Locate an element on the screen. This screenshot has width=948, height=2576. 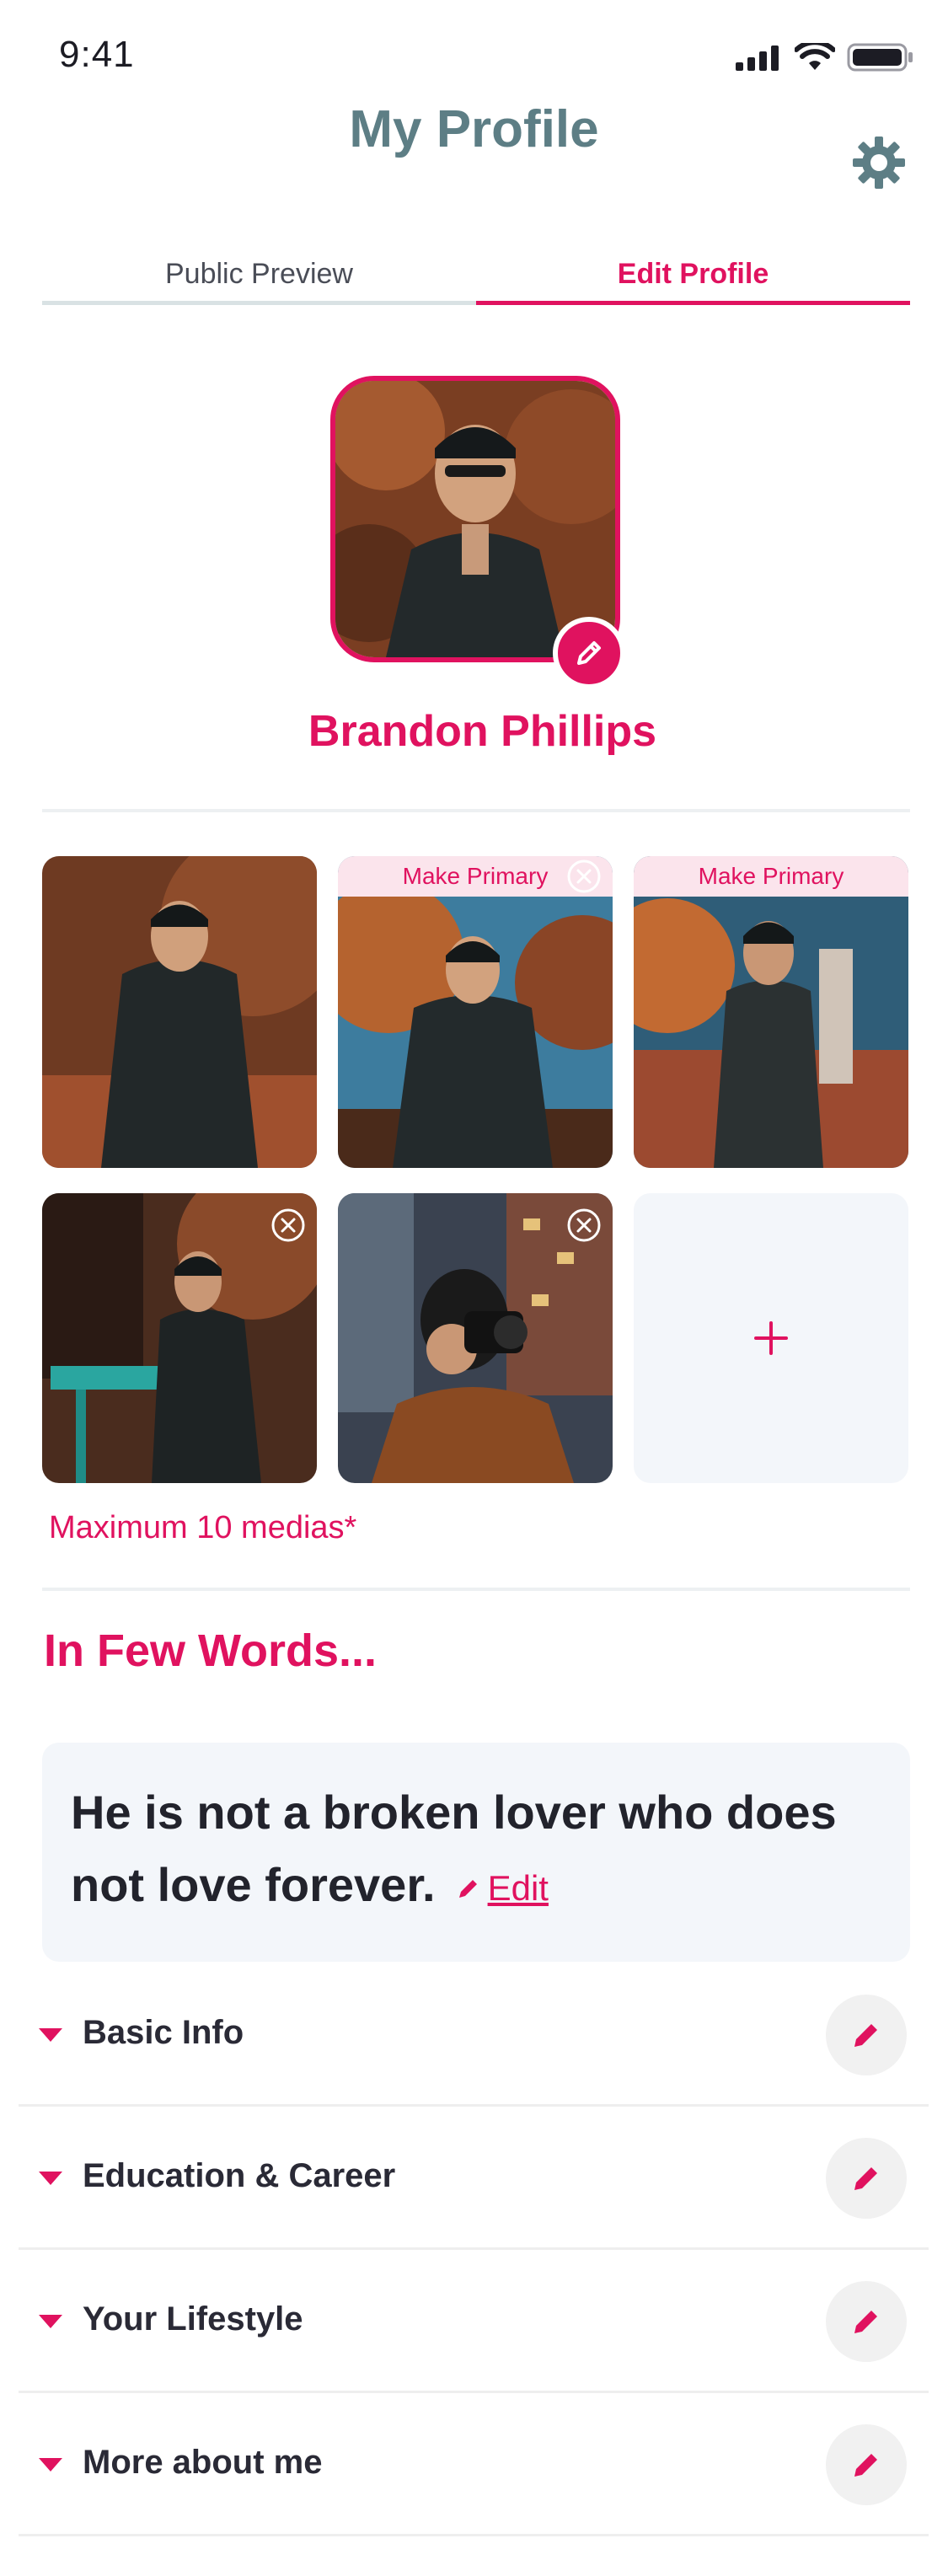
max-media-note: Maximum 10 medias* is located at coordinates (203, 1527).